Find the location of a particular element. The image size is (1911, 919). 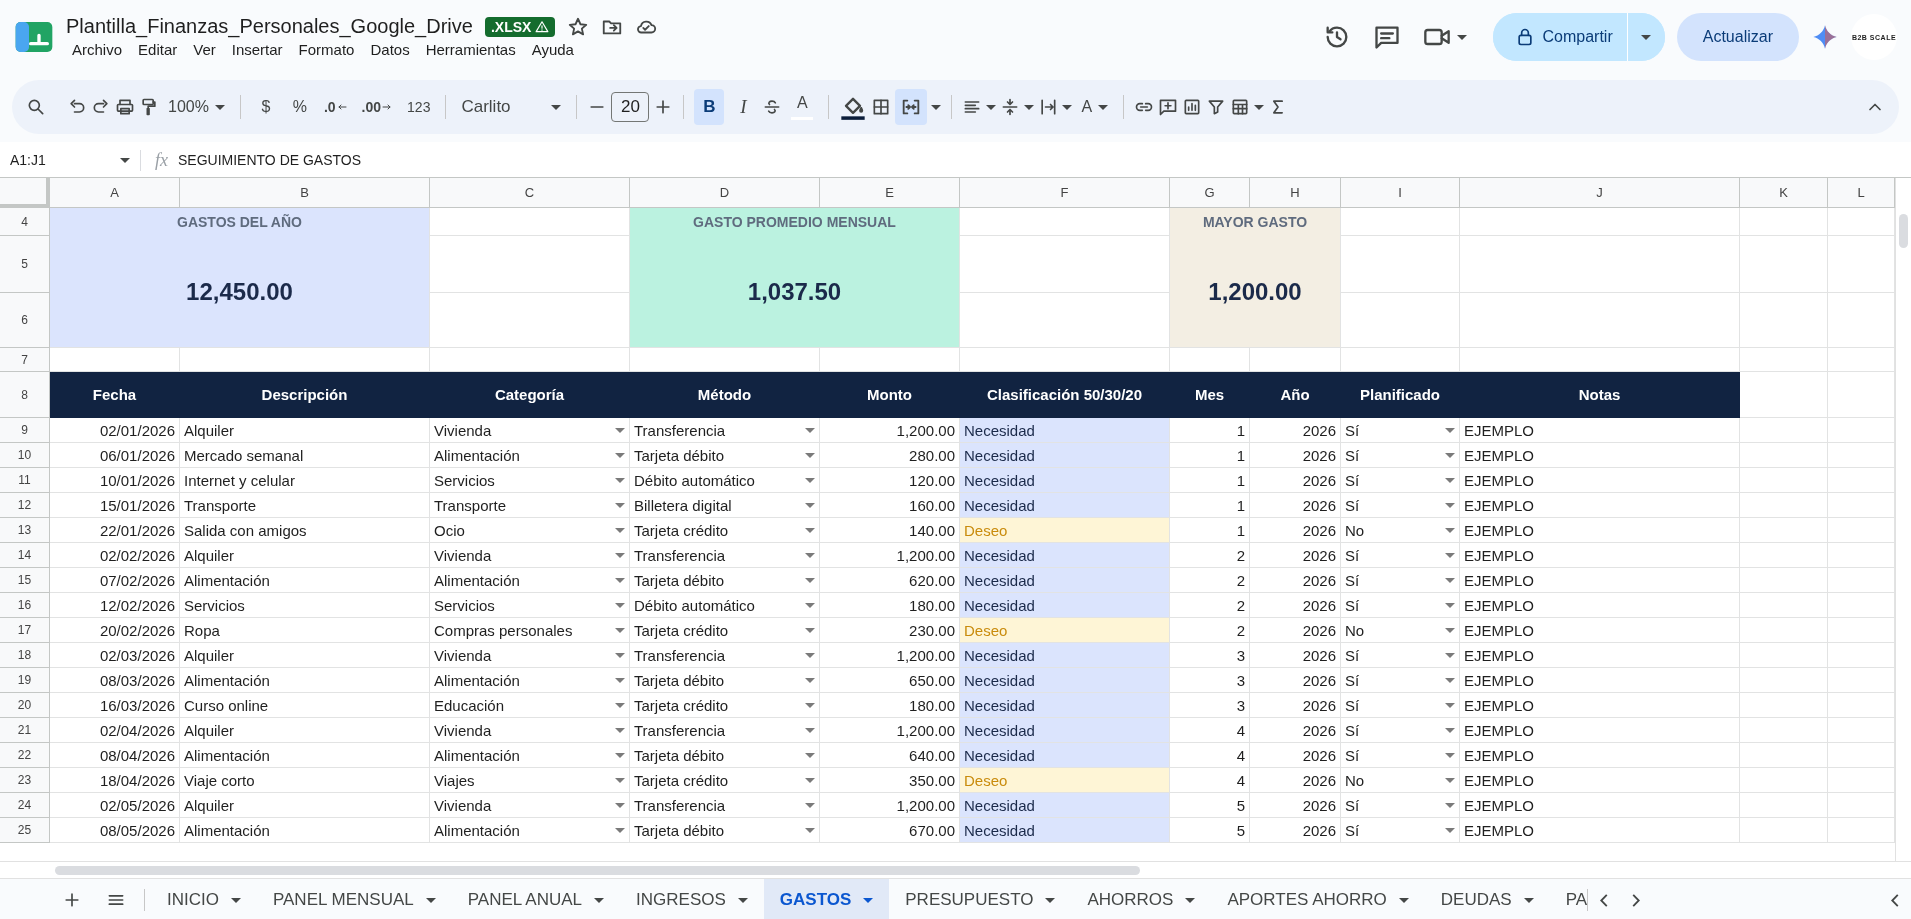

dropdown-cell: Servicios is located at coordinates (530, 605).